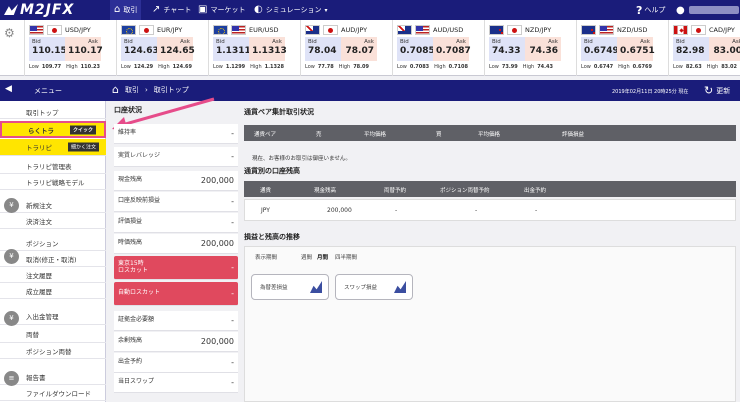  Describe the element at coordinates (39, 148) in the screenshot. I see `sidebar-item-label: トラリピ` at that location.